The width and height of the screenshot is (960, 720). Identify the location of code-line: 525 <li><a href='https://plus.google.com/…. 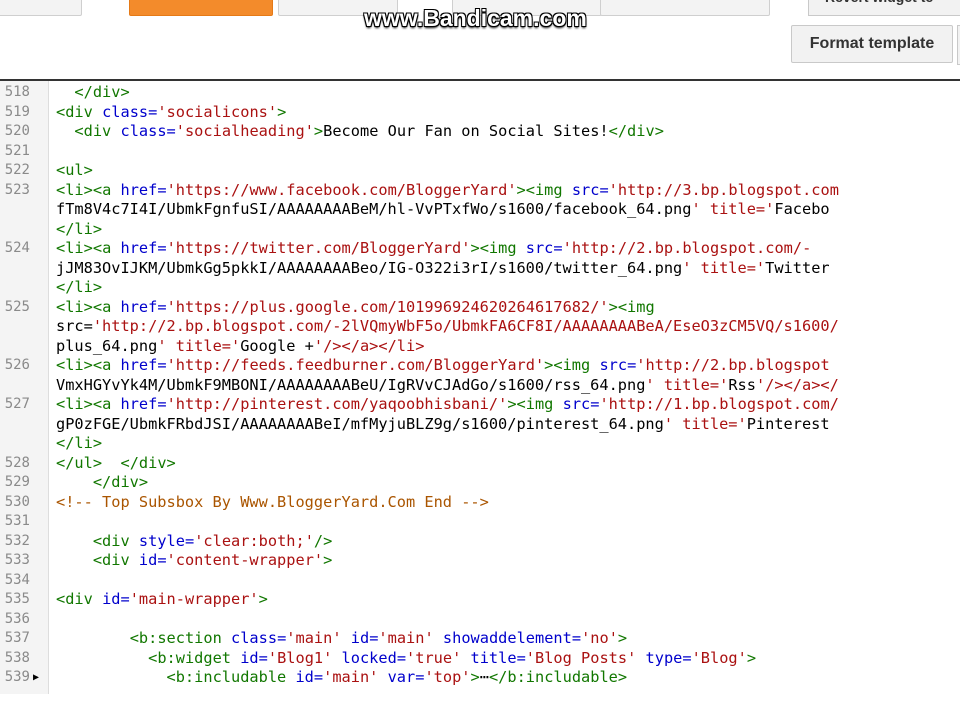
(480, 308).